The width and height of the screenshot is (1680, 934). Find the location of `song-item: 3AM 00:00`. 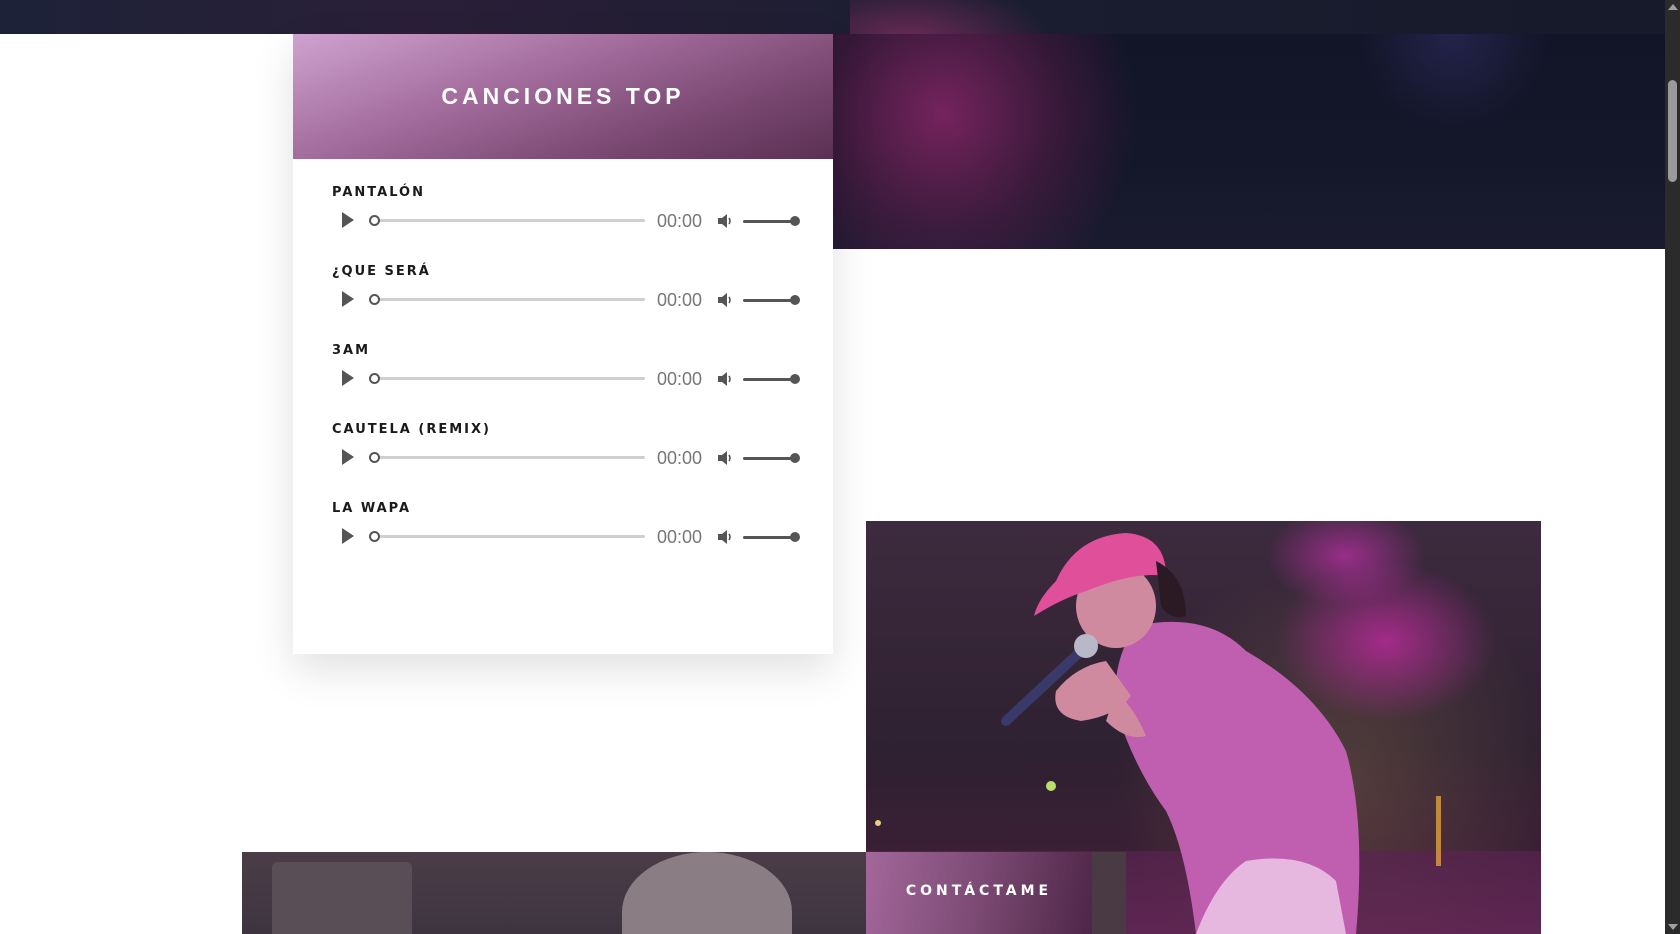

song-item: 3AM 00:00 is located at coordinates (566, 382).